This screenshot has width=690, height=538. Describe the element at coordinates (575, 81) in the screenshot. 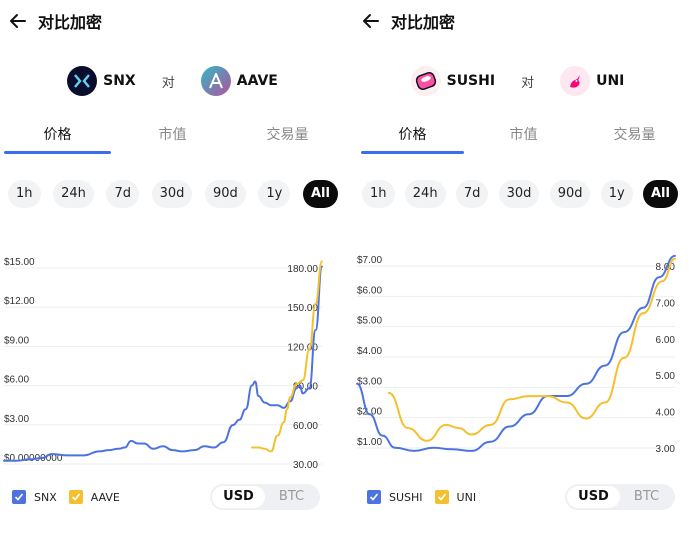

I see `uni-logo-icon` at that location.